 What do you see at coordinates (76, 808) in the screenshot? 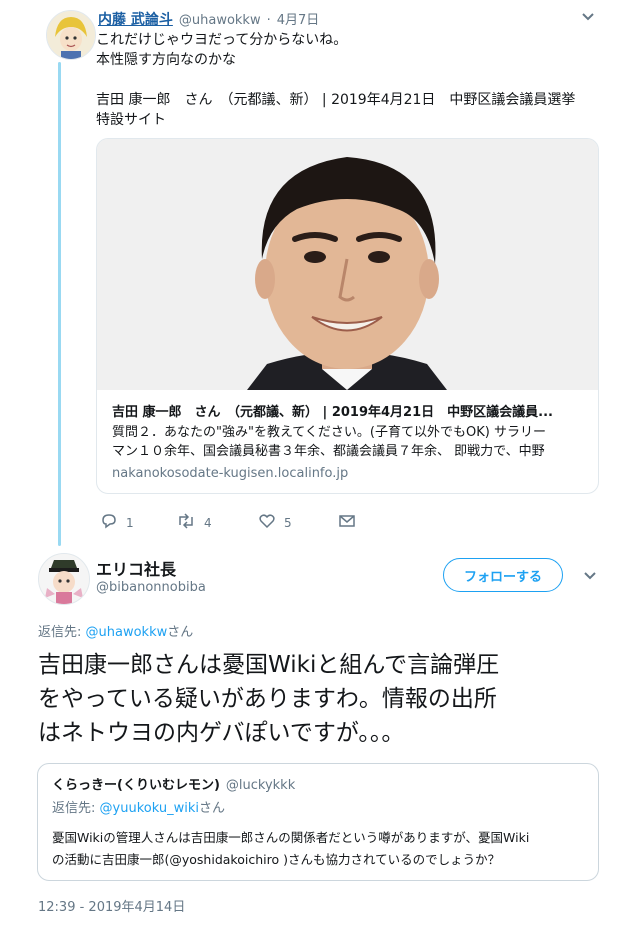
I see `quote-reply-prefix: 返信先:` at bounding box center [76, 808].